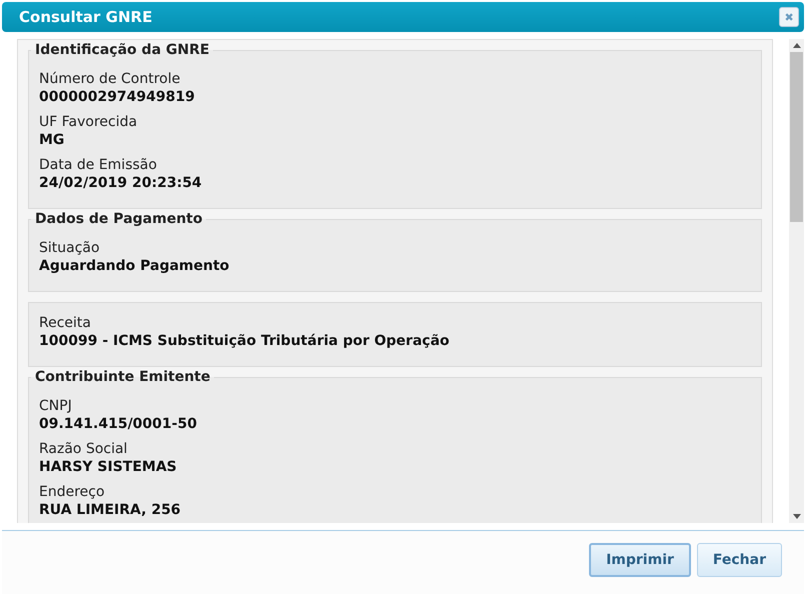  Describe the element at coordinates (117, 97) in the screenshot. I see `field-value: 0000002974949819` at that location.